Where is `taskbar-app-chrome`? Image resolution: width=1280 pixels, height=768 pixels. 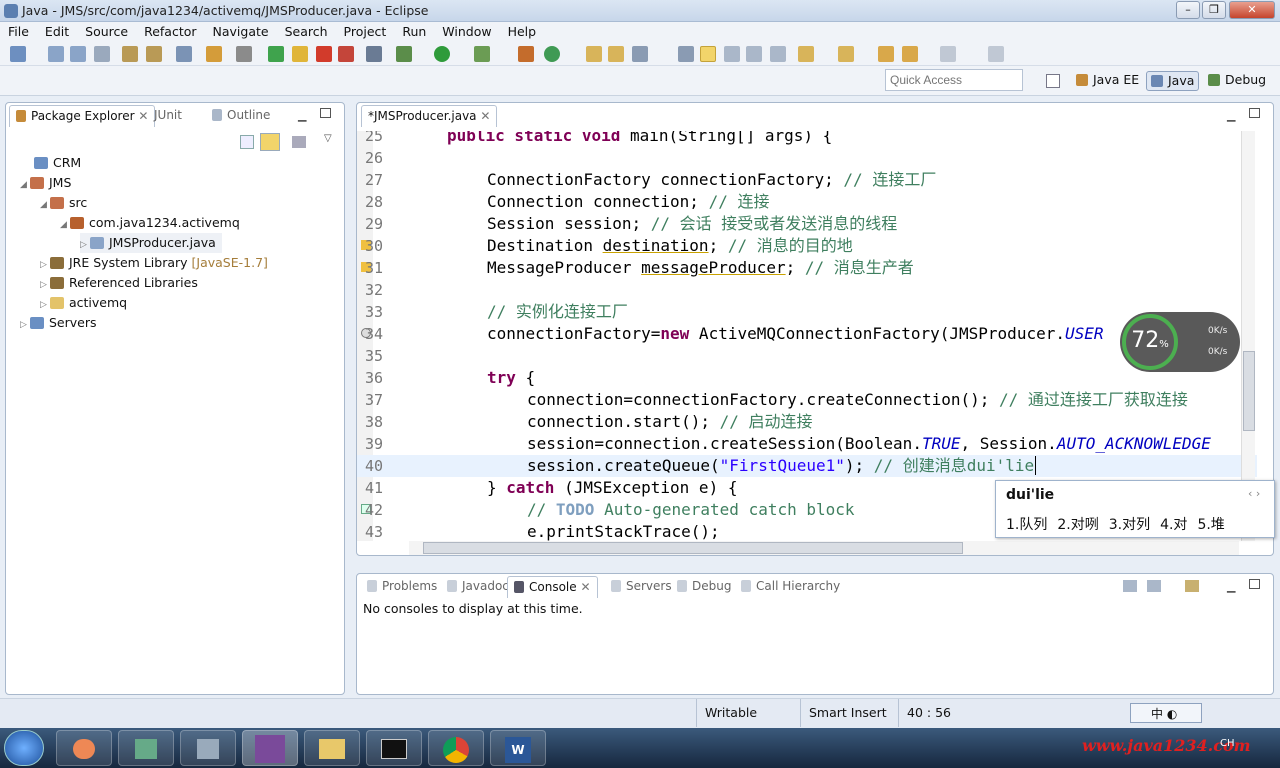 taskbar-app-chrome is located at coordinates (456, 748).